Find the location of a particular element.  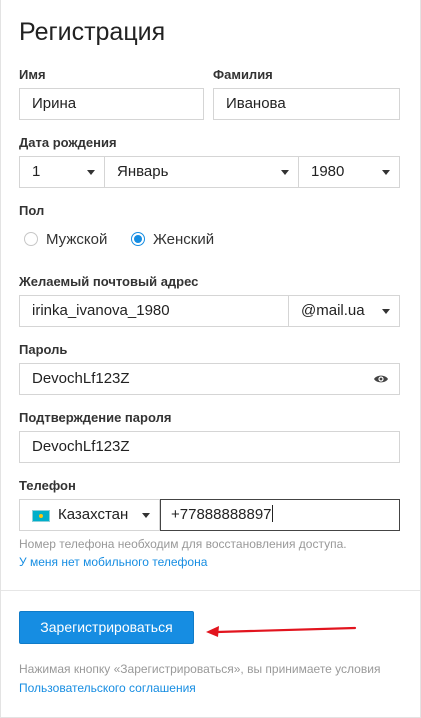

phone-input: +77888888897 is located at coordinates (280, 515).